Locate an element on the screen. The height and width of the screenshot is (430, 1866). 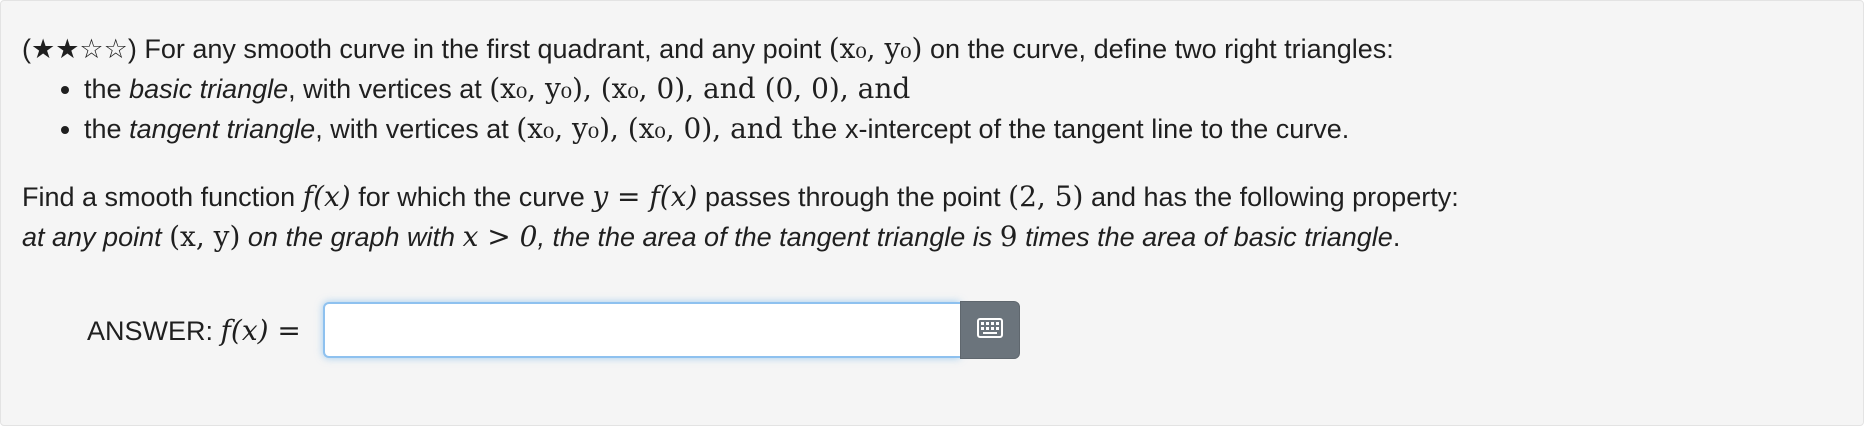
answer-row: ANSWER: f(x) = is located at coordinates (553, 330).